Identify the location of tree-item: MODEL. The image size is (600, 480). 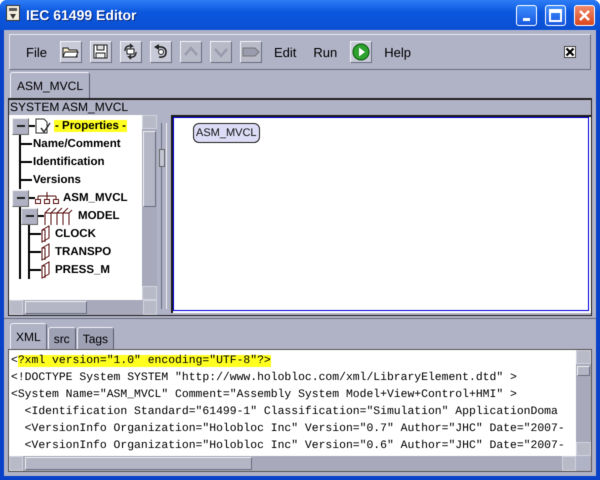
(99, 216).